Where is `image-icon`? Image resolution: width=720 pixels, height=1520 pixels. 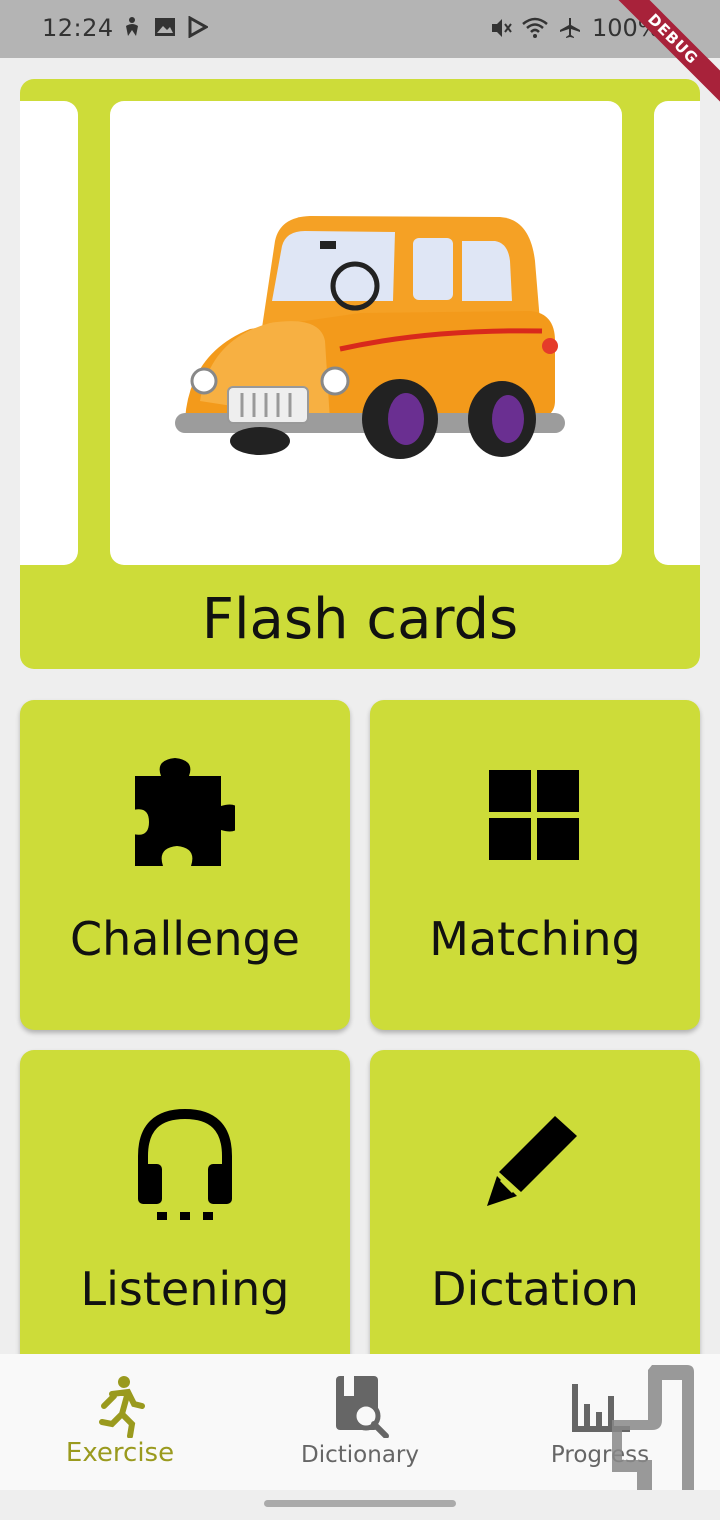
image-icon is located at coordinates (165, 27).